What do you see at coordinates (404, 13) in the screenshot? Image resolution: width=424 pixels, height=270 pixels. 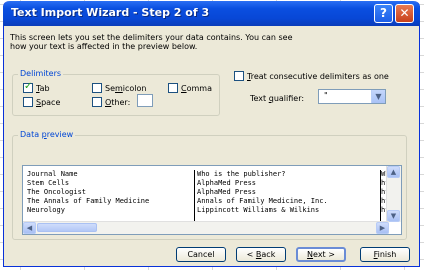 I see `close-button: ✕` at bounding box center [404, 13].